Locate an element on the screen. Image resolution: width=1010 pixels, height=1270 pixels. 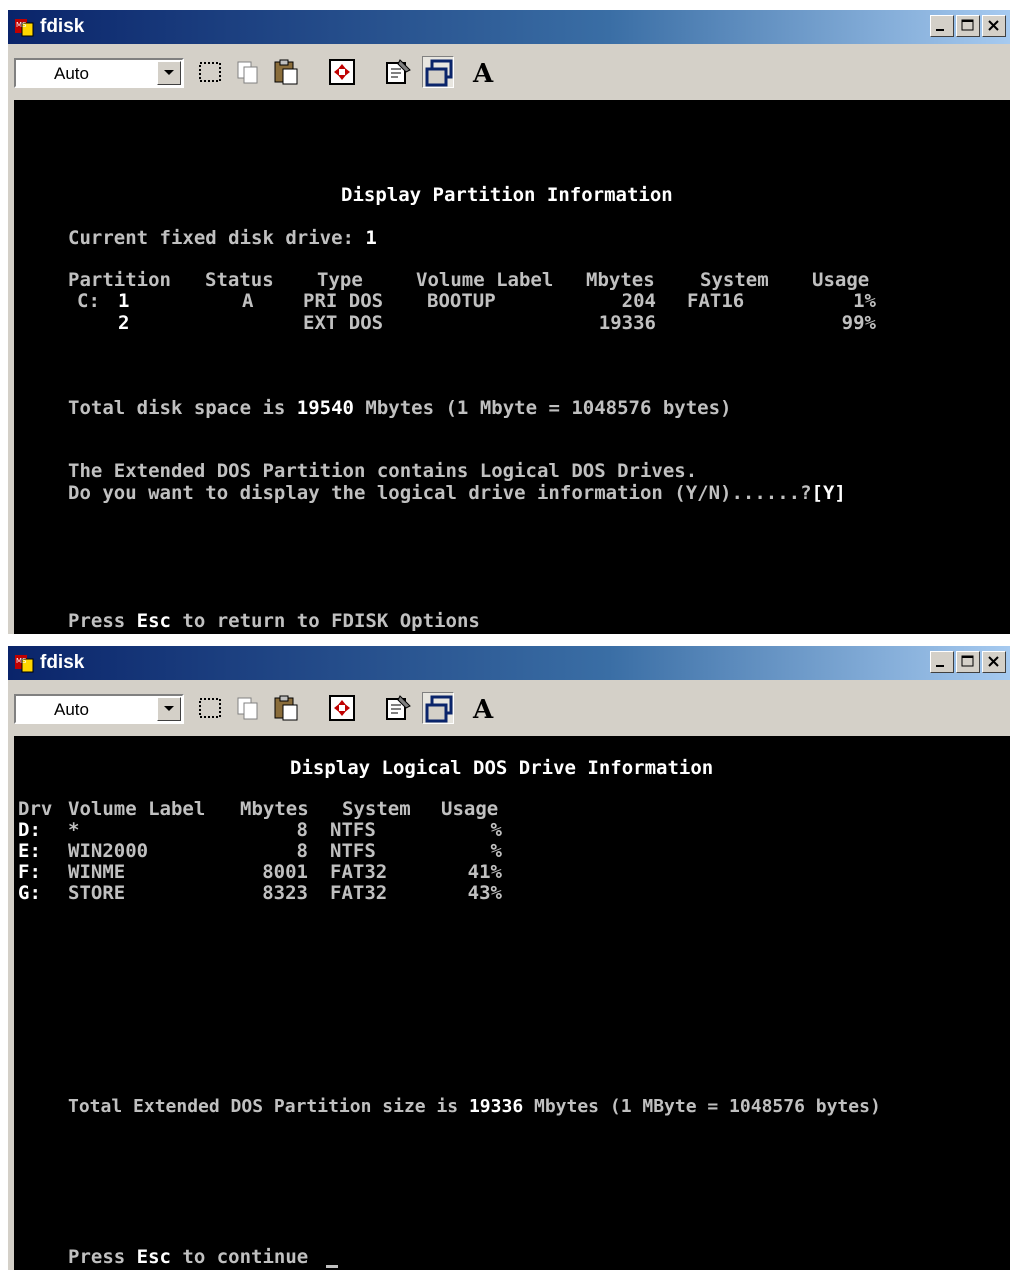
copy-icon is located at coordinates (247, 72).